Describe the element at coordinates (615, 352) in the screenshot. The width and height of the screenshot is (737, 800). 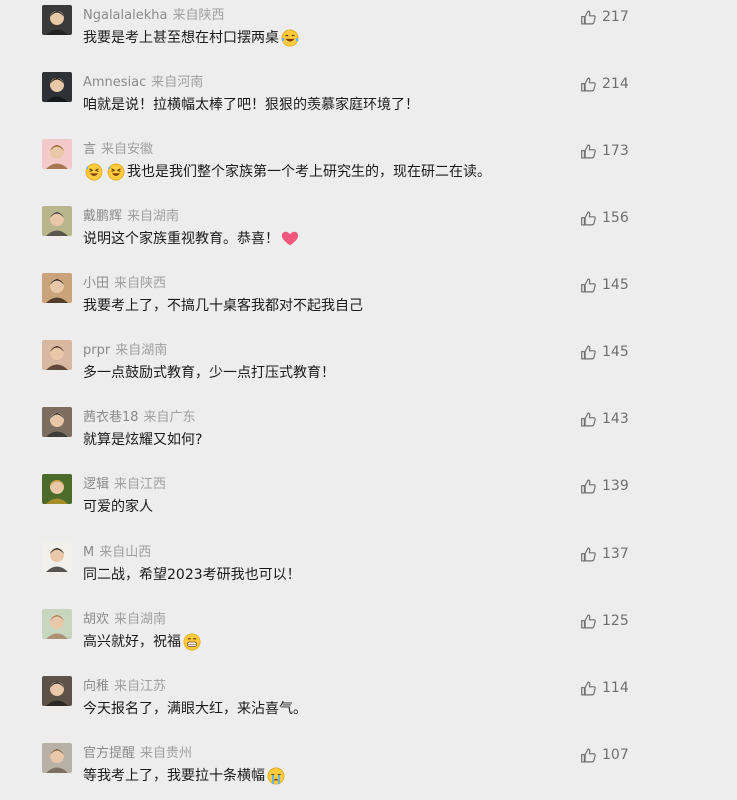
I see `like-count: 145` at that location.